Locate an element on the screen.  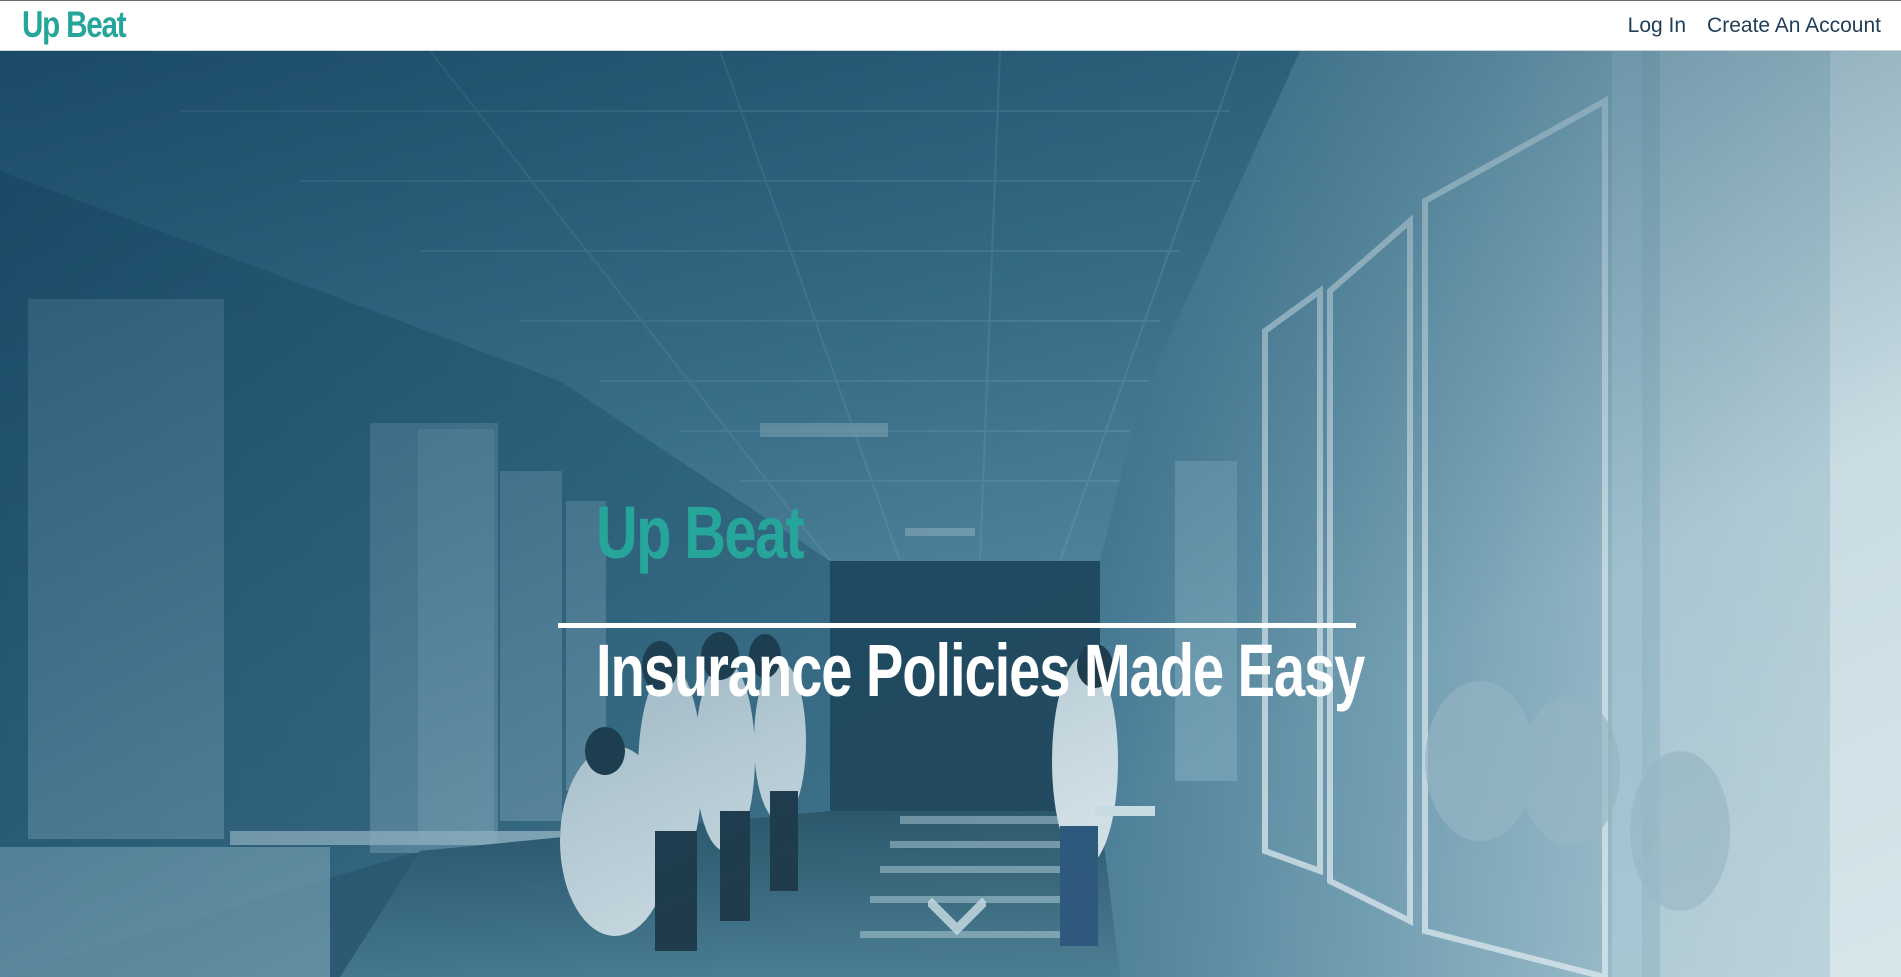
chevron-down-icon is located at coordinates (957, 916).